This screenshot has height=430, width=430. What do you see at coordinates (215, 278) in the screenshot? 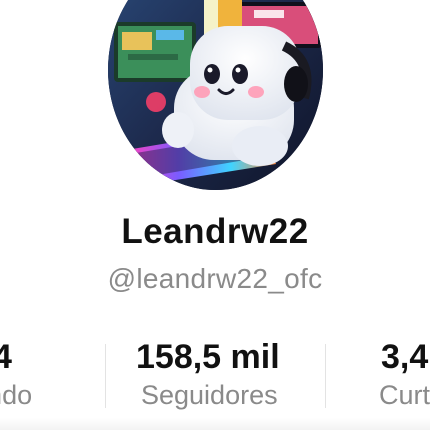
I see `username-handle: @leandrw22_ofc` at bounding box center [215, 278].